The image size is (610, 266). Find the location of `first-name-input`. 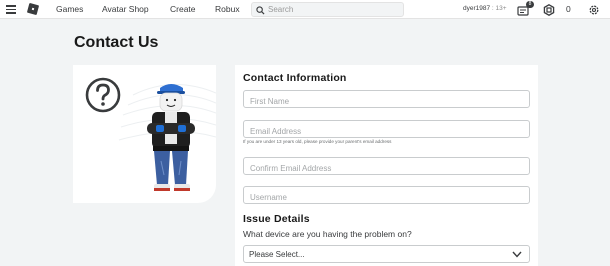

first-name-input is located at coordinates (386, 101).